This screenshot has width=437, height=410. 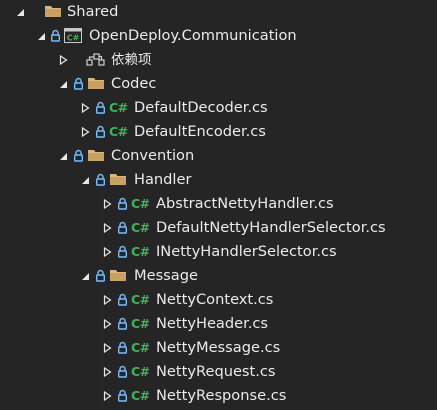 I want to click on tree-item-label: DefaultDecoder.cs, so click(x=201, y=107).